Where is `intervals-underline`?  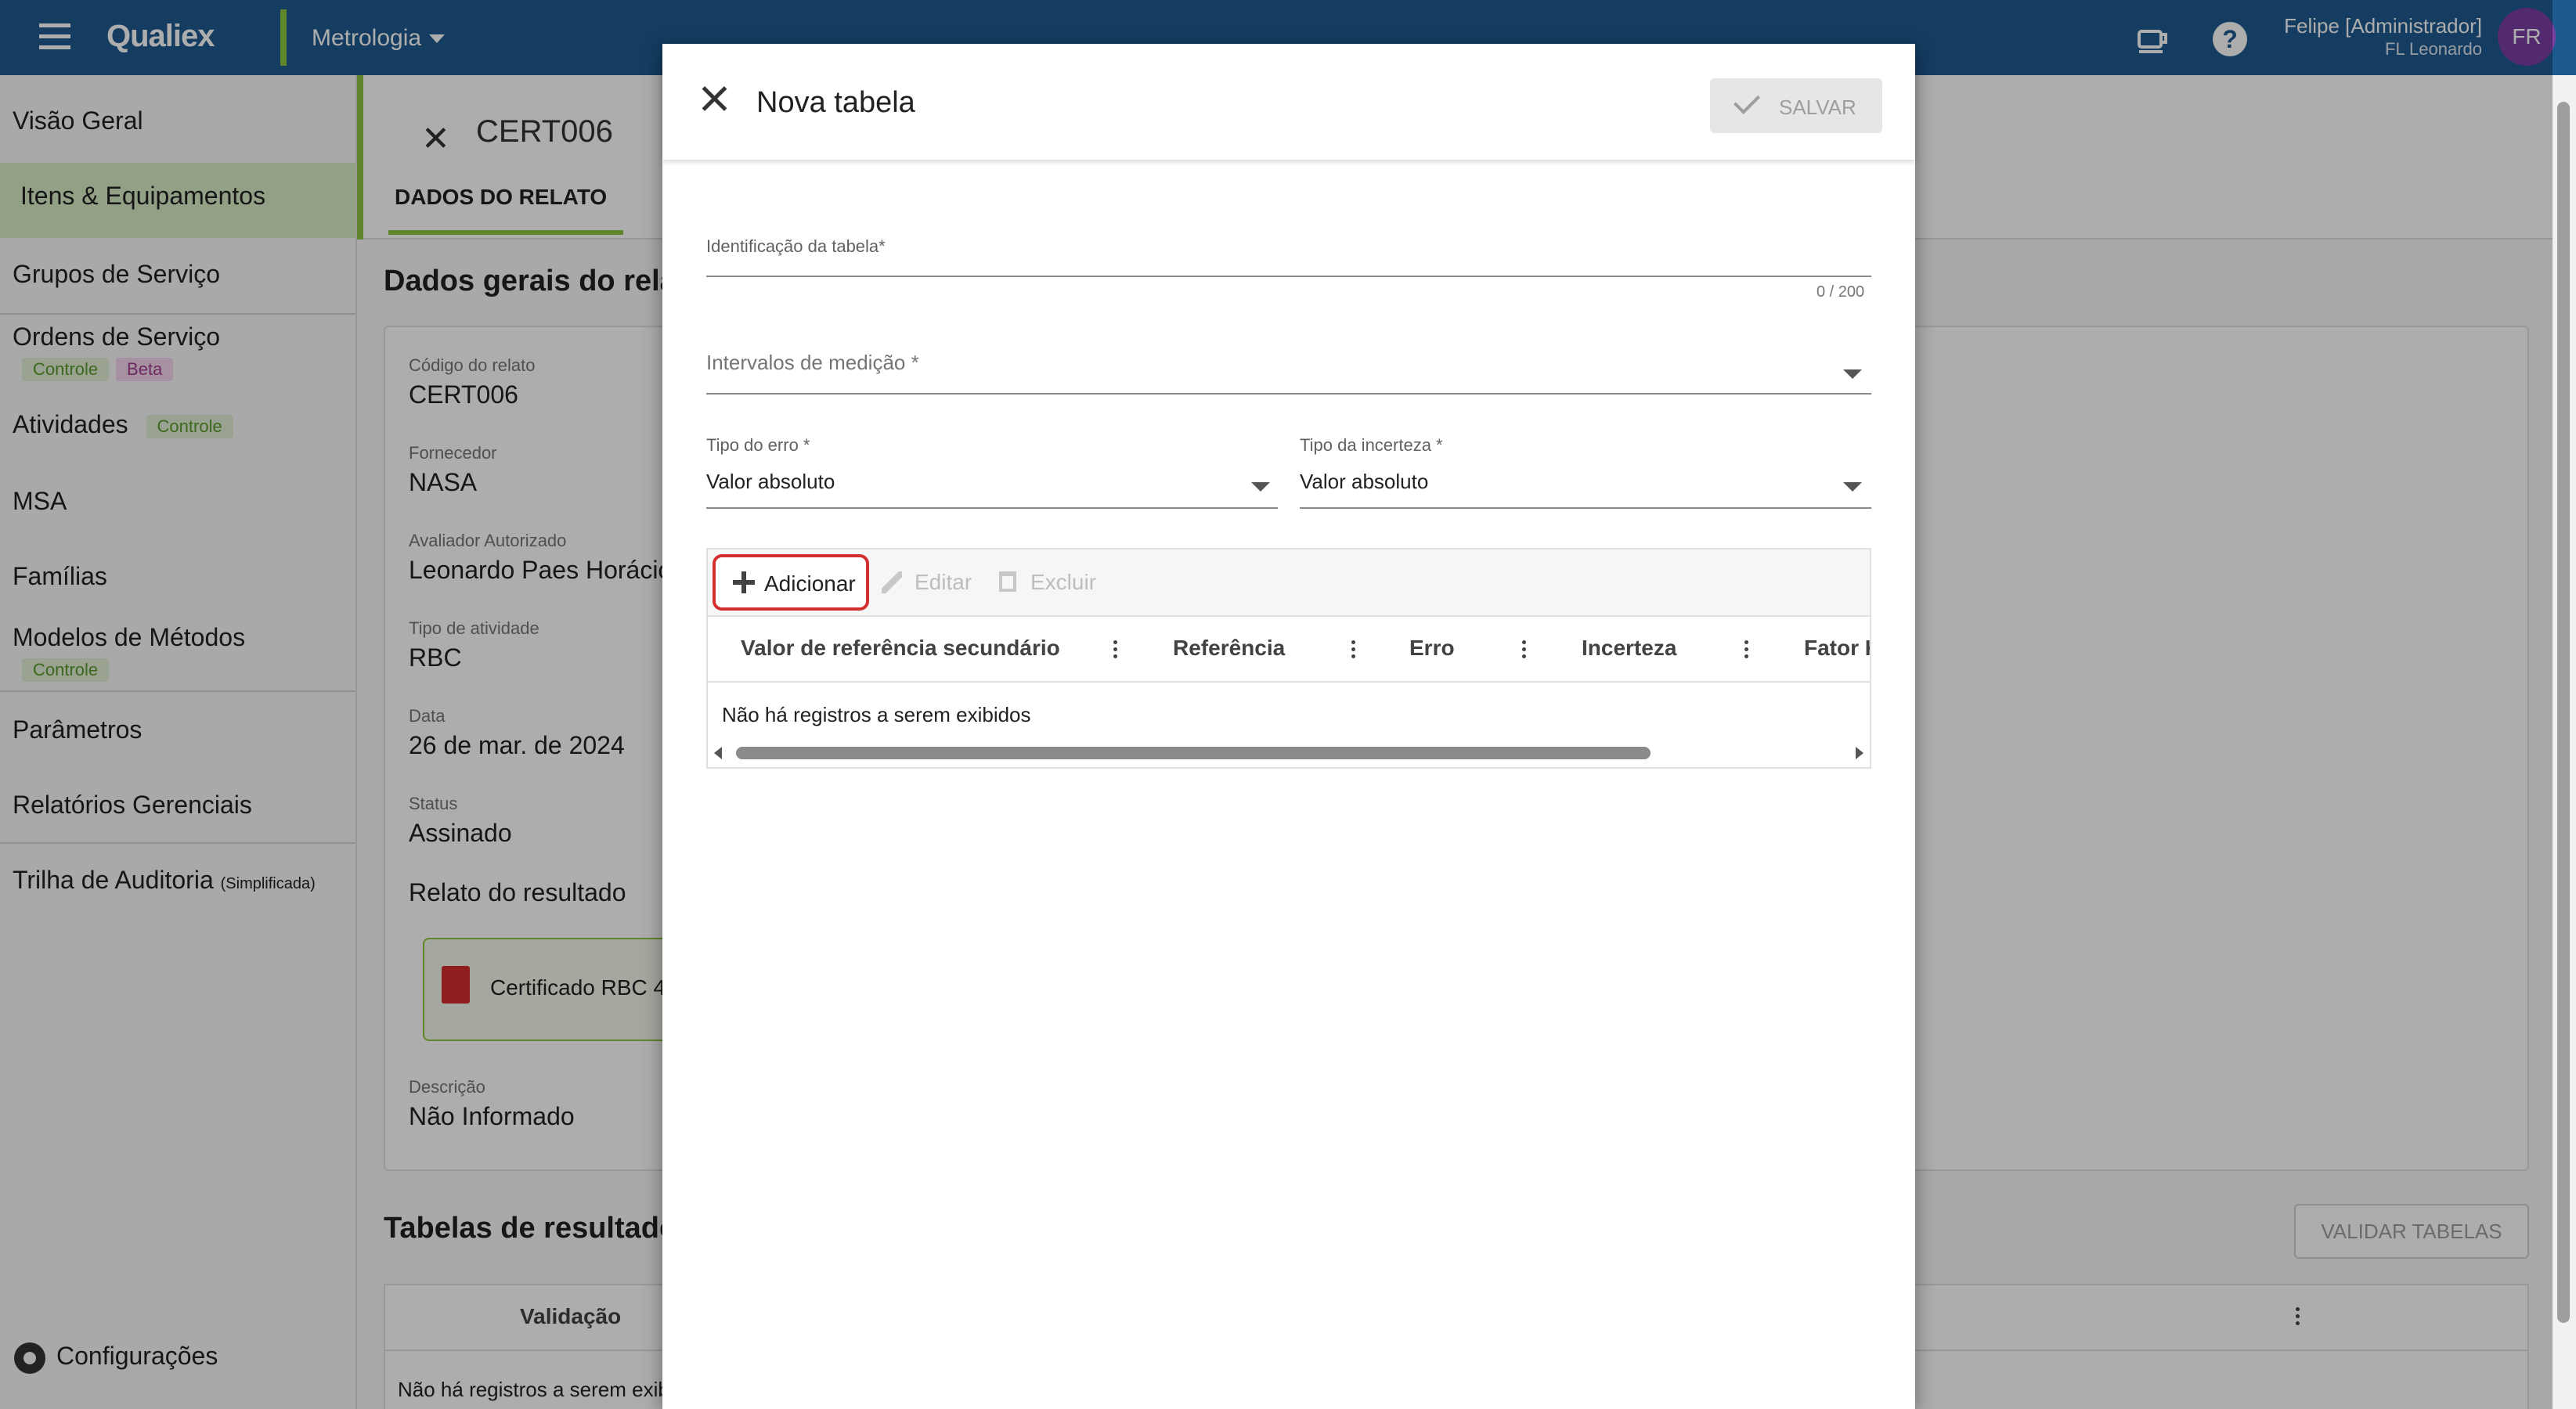
intervals-underline is located at coordinates (1288, 394).